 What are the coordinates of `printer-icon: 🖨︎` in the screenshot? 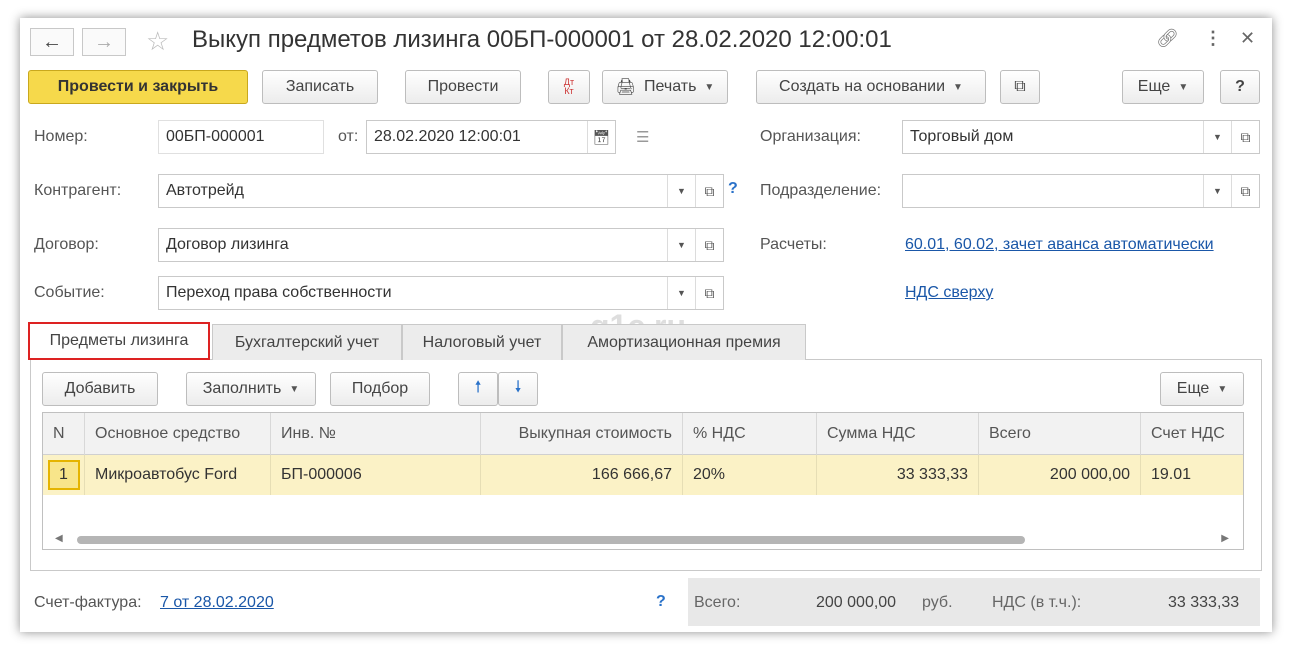 It's located at (625, 87).